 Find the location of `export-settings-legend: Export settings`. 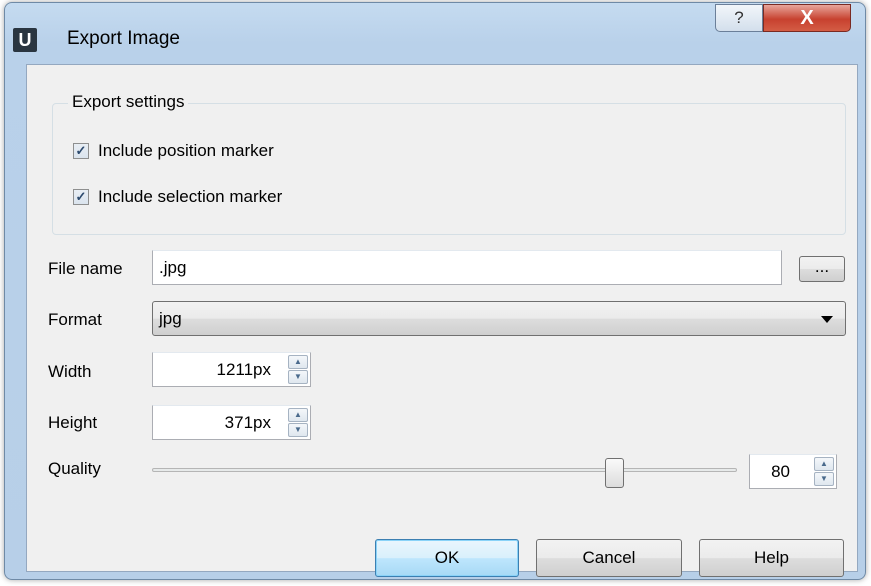

export-settings-legend: Export settings is located at coordinates (128, 102).